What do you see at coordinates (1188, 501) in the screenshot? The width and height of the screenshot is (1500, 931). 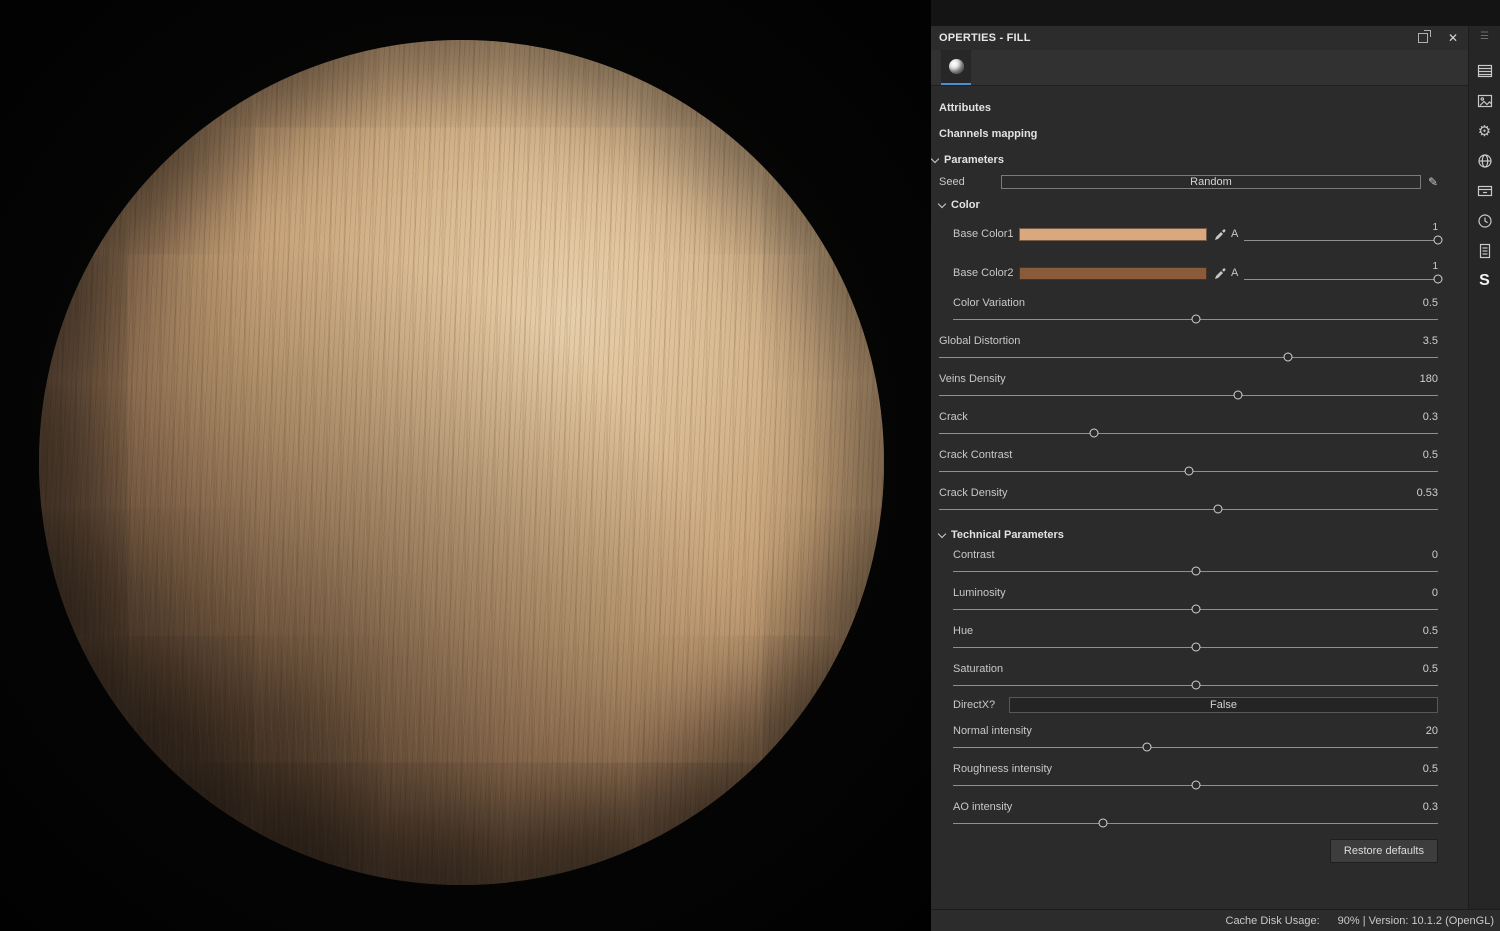 I see `slider-row-crack-density: Crack Density 0.53` at bounding box center [1188, 501].